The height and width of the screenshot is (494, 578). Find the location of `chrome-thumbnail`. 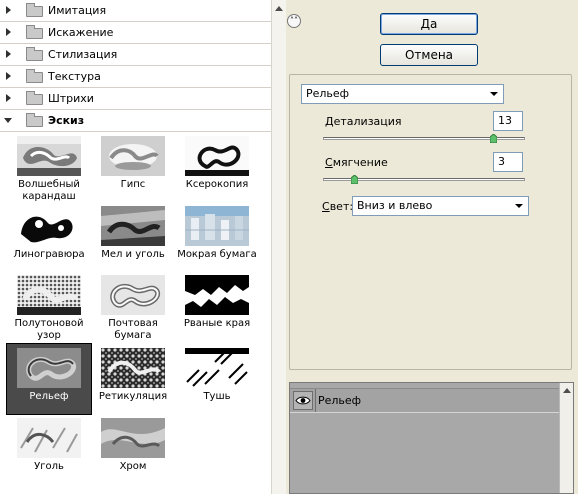

chrome-thumbnail is located at coordinates (133, 438).